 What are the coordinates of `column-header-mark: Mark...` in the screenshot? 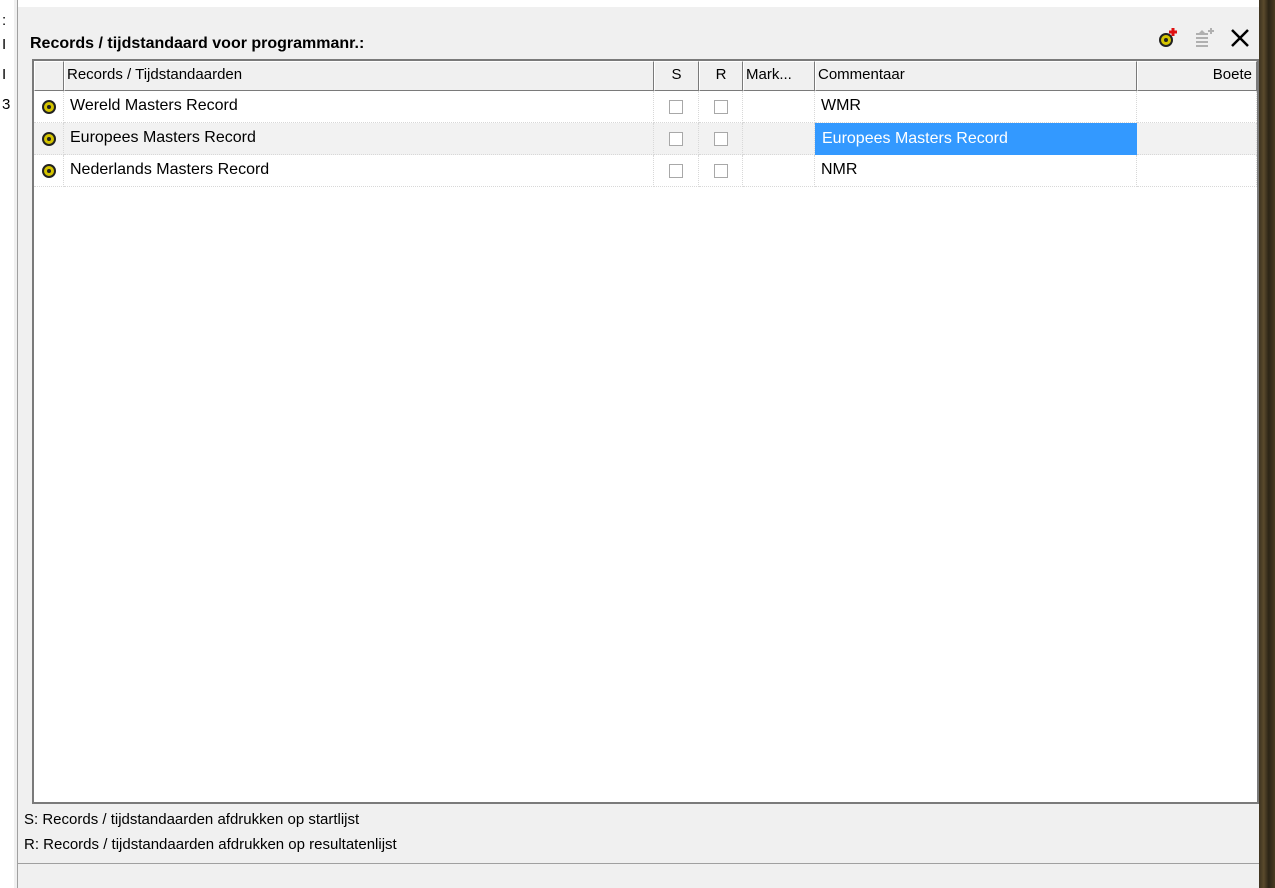 It's located at (779, 76).